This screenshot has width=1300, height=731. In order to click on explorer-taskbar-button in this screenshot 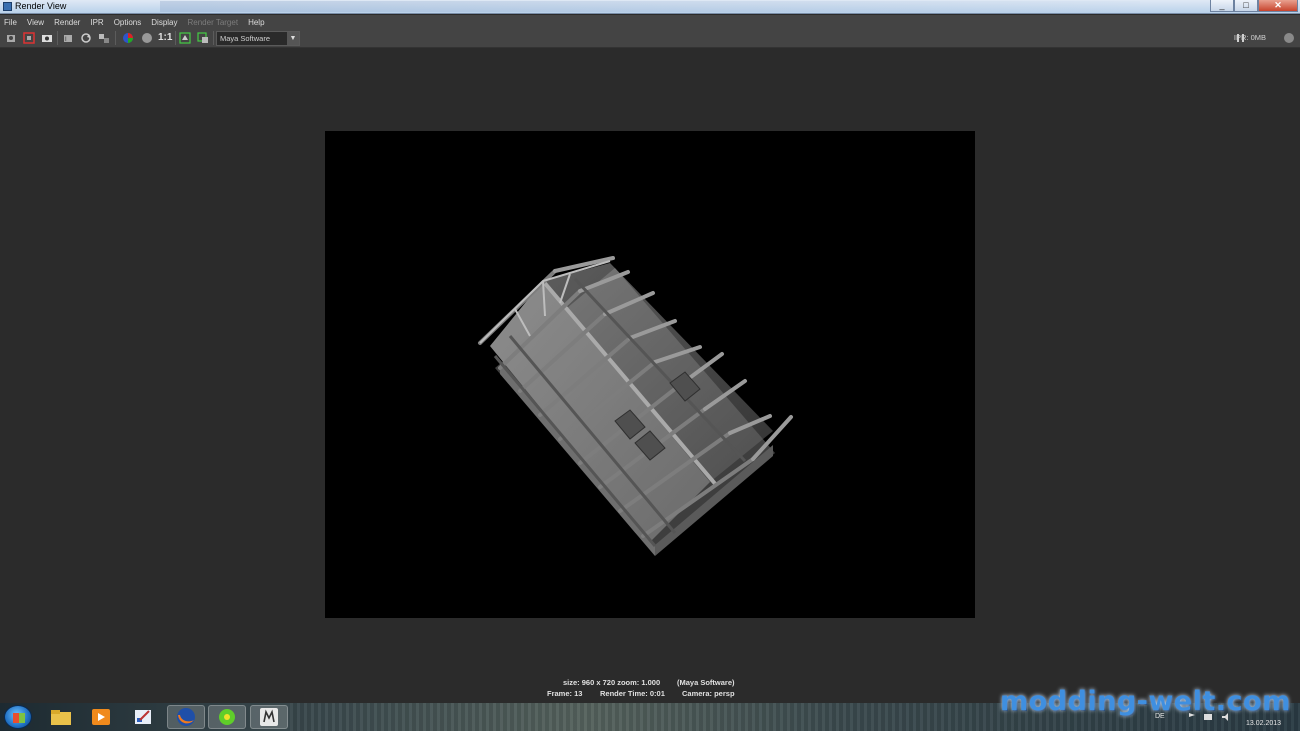, I will do `click(61, 717)`.